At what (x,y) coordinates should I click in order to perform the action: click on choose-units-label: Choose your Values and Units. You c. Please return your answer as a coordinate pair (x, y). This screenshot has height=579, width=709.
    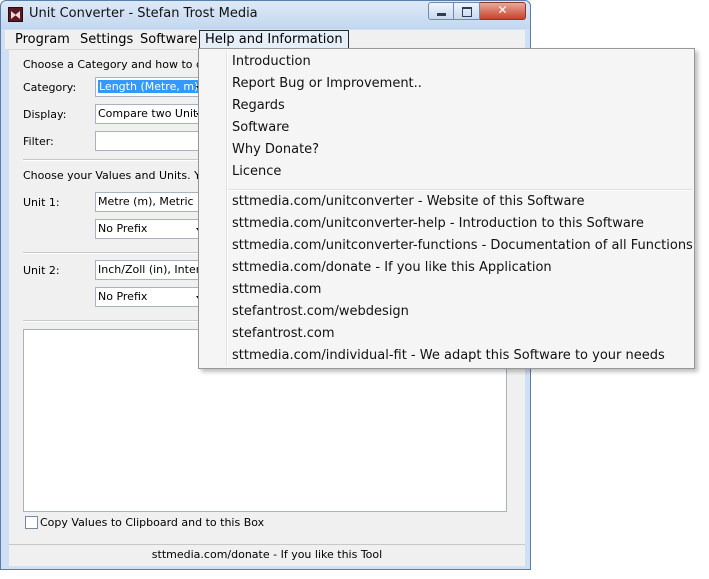
    Looking at the image, I should click on (123, 175).